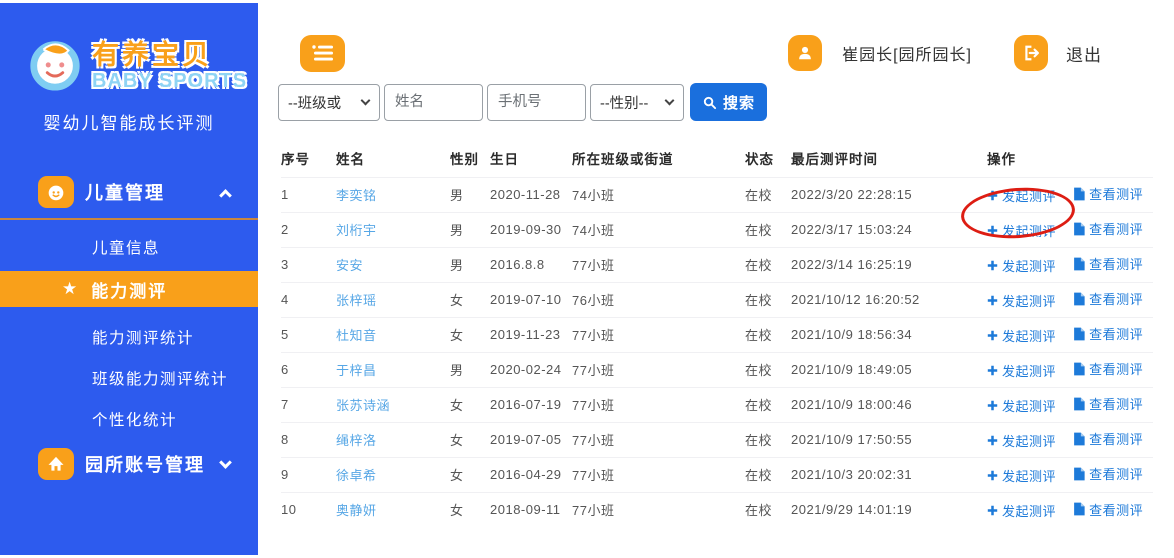 The width and height of the screenshot is (1174, 558). I want to click on gender-filter-select: --性别--, so click(637, 102).